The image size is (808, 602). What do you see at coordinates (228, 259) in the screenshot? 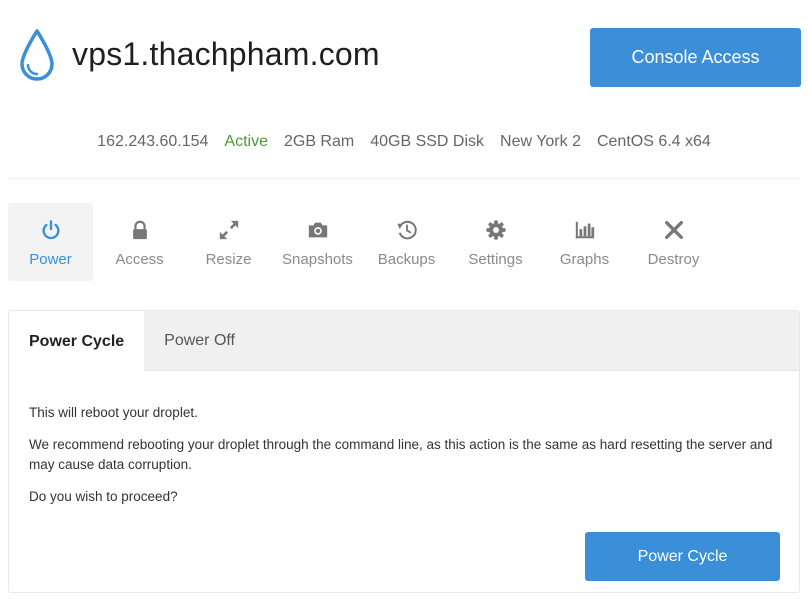
I see `nav-item-label: Resize` at bounding box center [228, 259].